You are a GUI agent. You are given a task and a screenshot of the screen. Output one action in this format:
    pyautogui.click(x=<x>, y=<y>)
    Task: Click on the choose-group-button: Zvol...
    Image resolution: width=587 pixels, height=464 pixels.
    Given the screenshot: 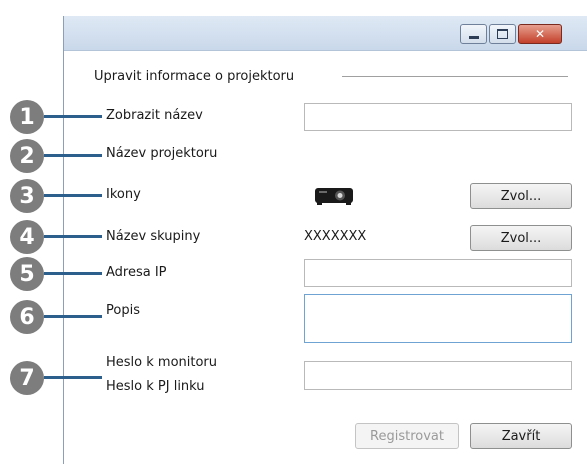 What is the action you would take?
    pyautogui.click(x=521, y=238)
    